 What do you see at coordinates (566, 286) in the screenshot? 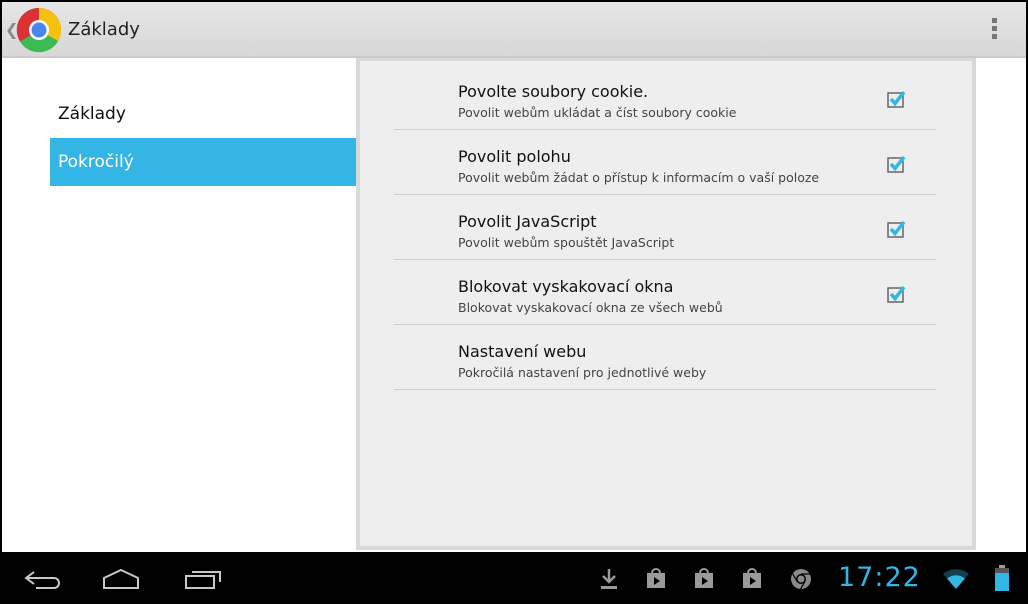
I see `pref-title: Blokovat vyskakovací okna` at bounding box center [566, 286].